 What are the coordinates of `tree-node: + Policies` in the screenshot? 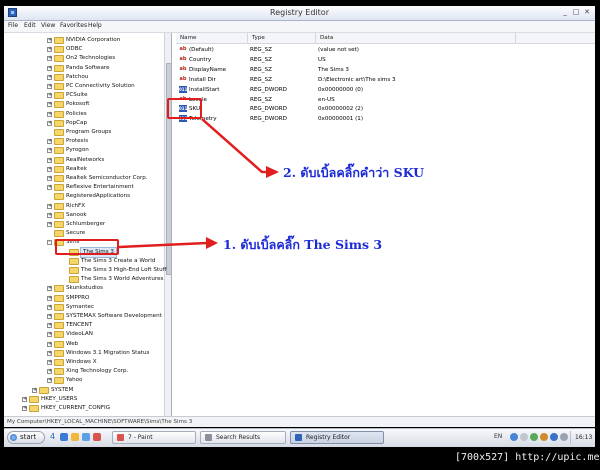 It's located at (84, 114).